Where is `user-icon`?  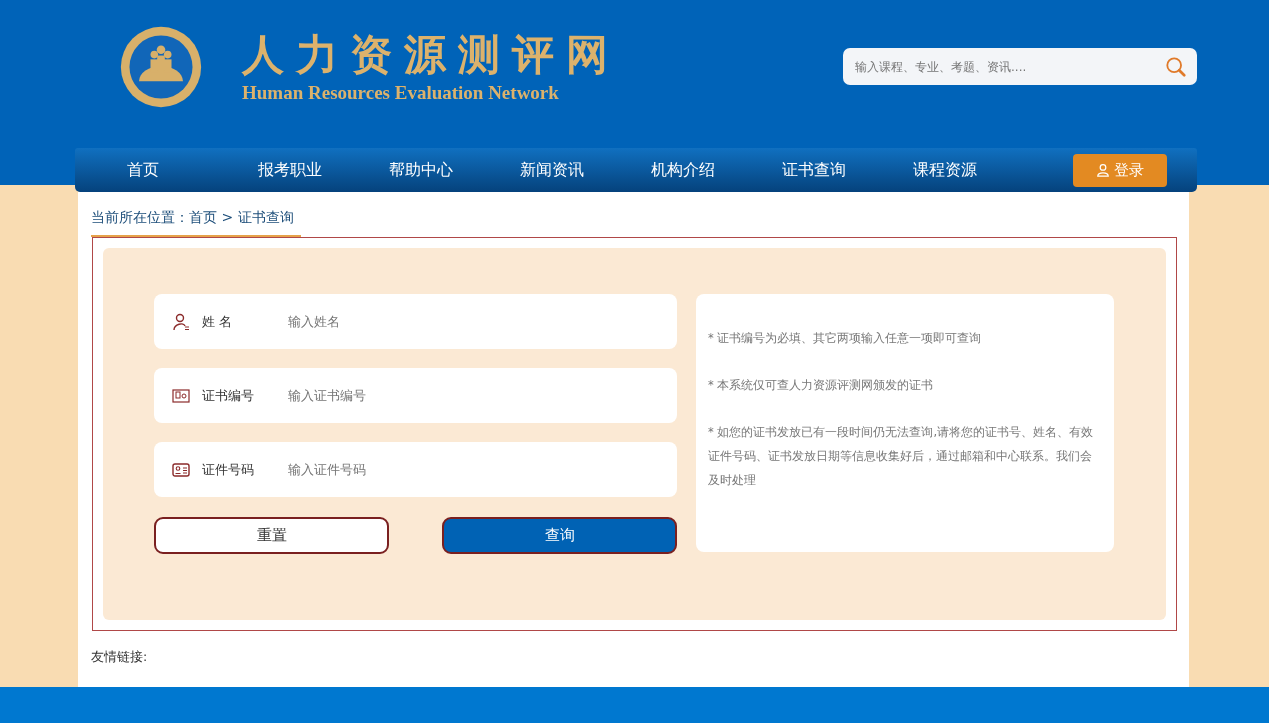
user-icon is located at coordinates (1103, 170).